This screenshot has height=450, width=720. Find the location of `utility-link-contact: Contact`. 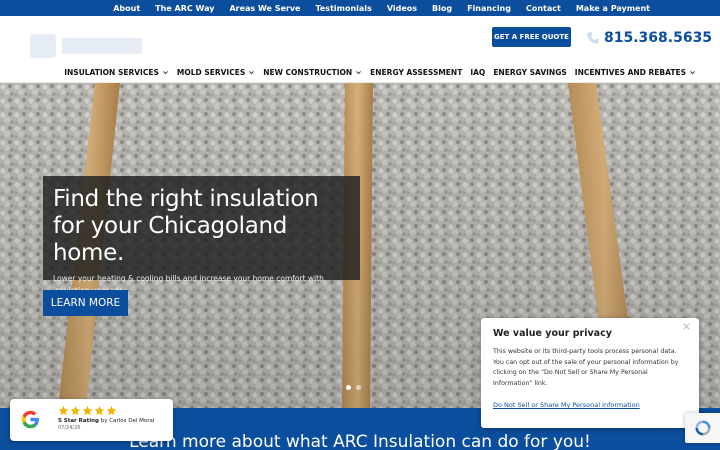

utility-link-contact: Contact is located at coordinates (543, 8).